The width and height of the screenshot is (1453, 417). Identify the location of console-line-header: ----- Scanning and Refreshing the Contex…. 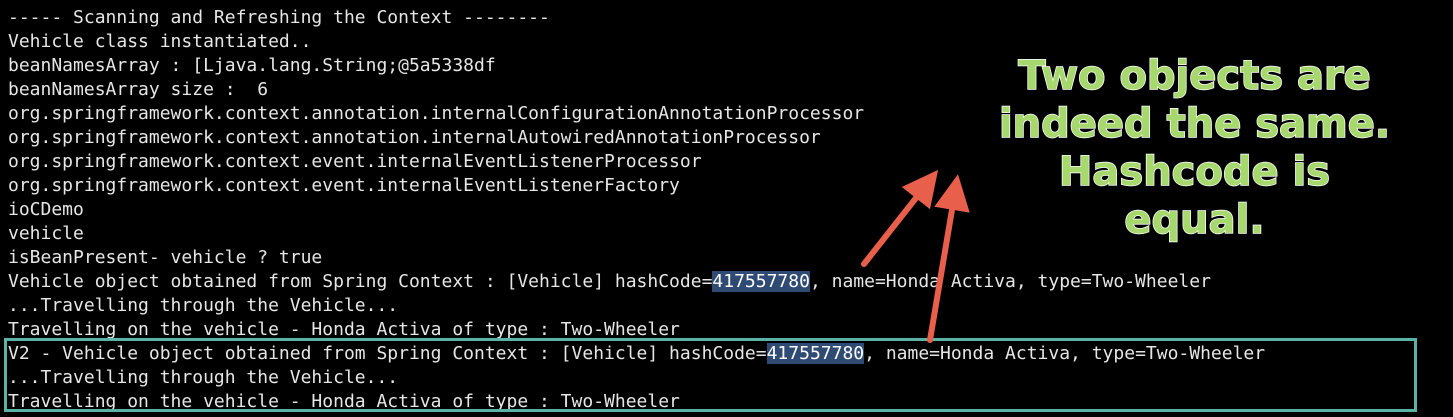
(279, 17).